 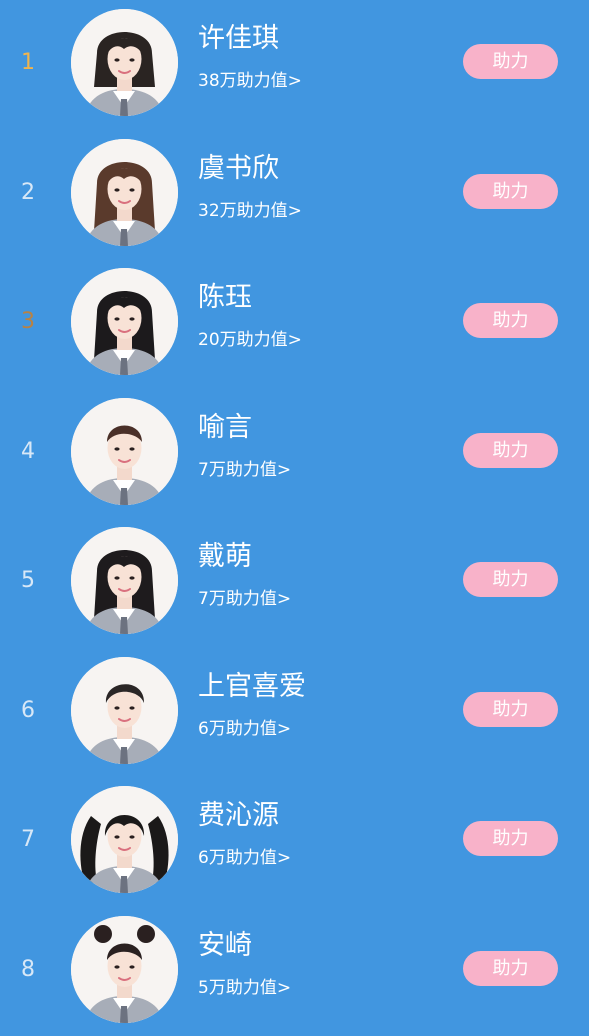 What do you see at coordinates (294, 713) in the screenshot?
I see `ranking-row-6: 6 上官喜爱 6万助力值> 助力` at bounding box center [294, 713].